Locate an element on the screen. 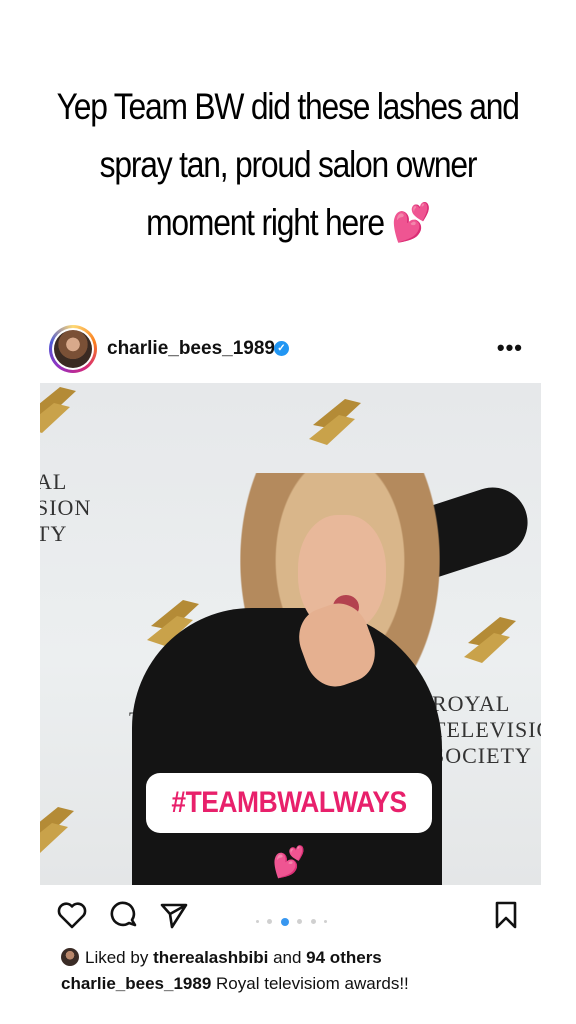 The height and width of the screenshot is (1024, 576). more-options-icon: ••• is located at coordinates (510, 348).